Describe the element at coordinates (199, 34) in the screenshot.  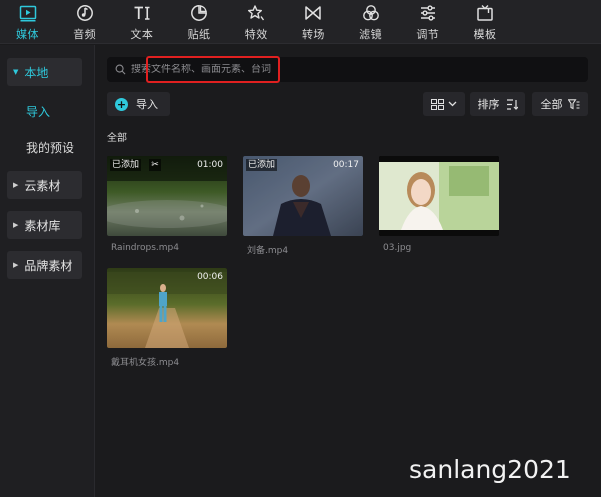
I see `tab-sticker-label: 贴纸` at that location.